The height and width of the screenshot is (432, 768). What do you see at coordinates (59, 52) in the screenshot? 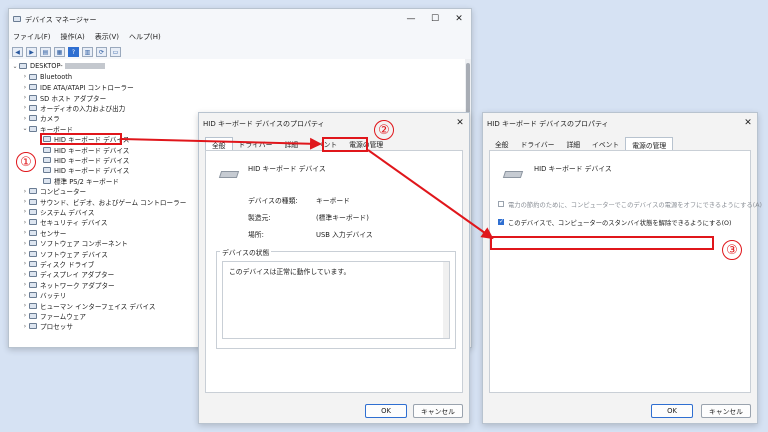
I see `update-driver-icon: ▦` at bounding box center [59, 52].